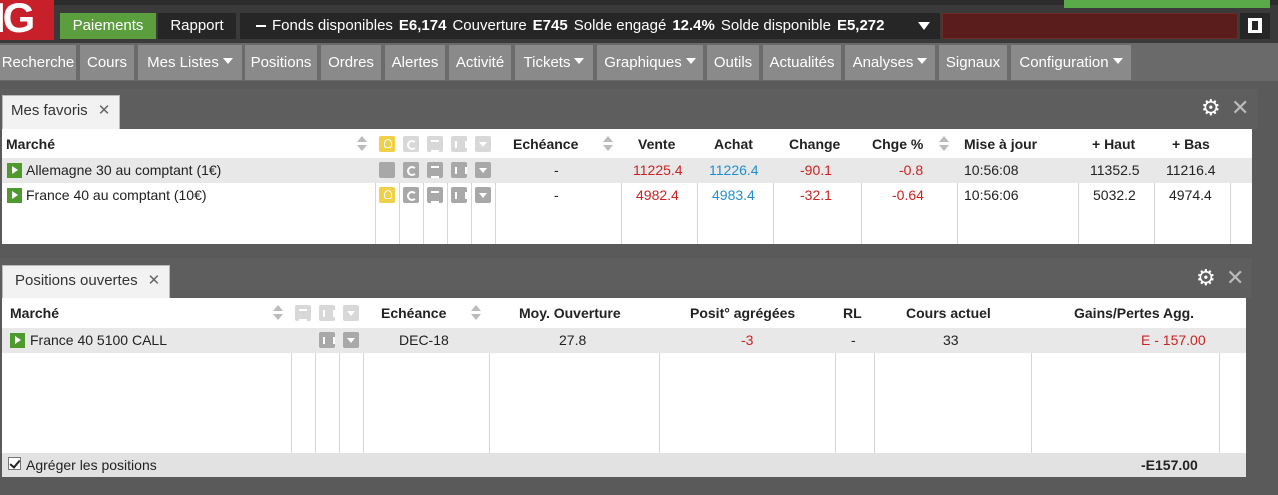  Describe the element at coordinates (197, 26) in the screenshot. I see `report-button: Rapport` at that location.